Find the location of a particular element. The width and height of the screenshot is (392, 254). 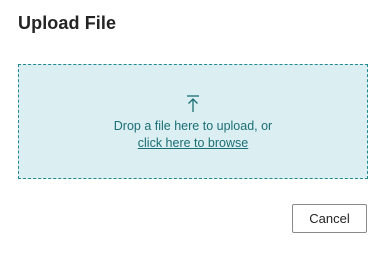

browse-link: click here to browse is located at coordinates (193, 143).